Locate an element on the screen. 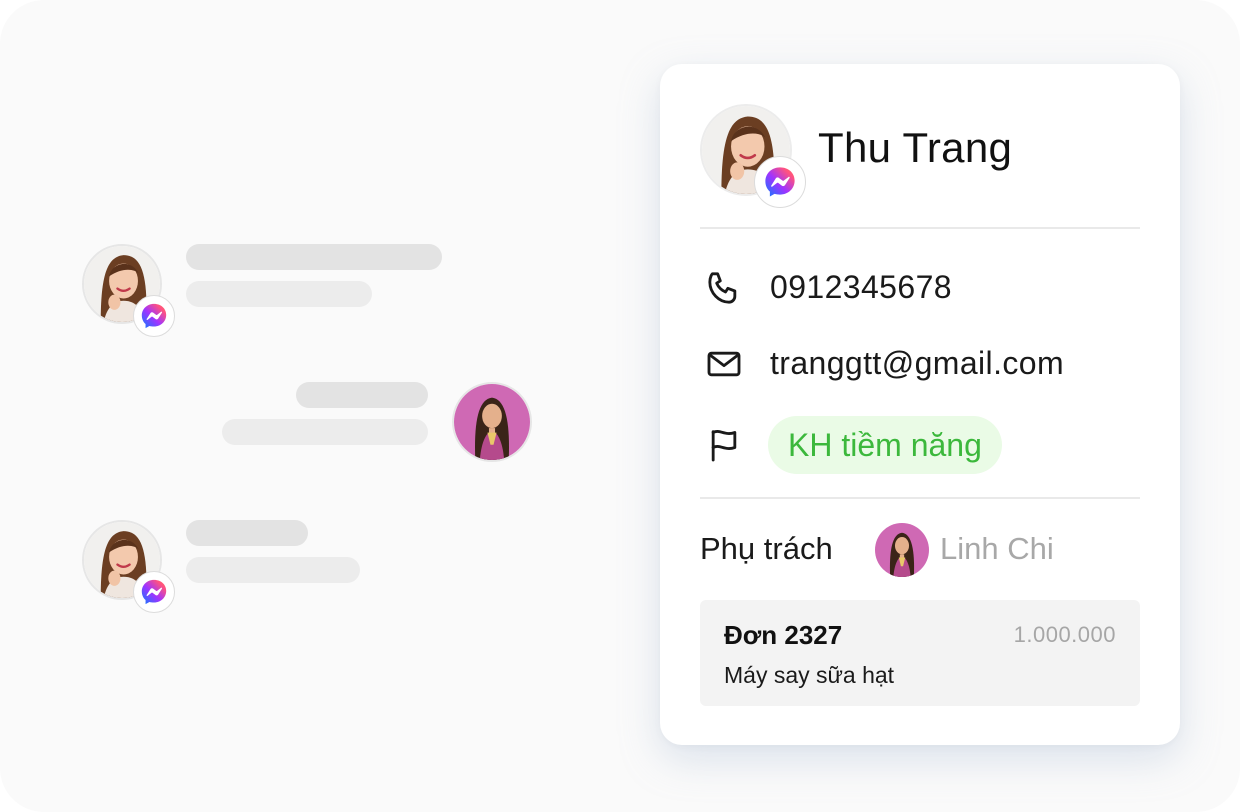 This screenshot has width=1240, height=812. assignee-label: Phụ trách is located at coordinates (766, 548).